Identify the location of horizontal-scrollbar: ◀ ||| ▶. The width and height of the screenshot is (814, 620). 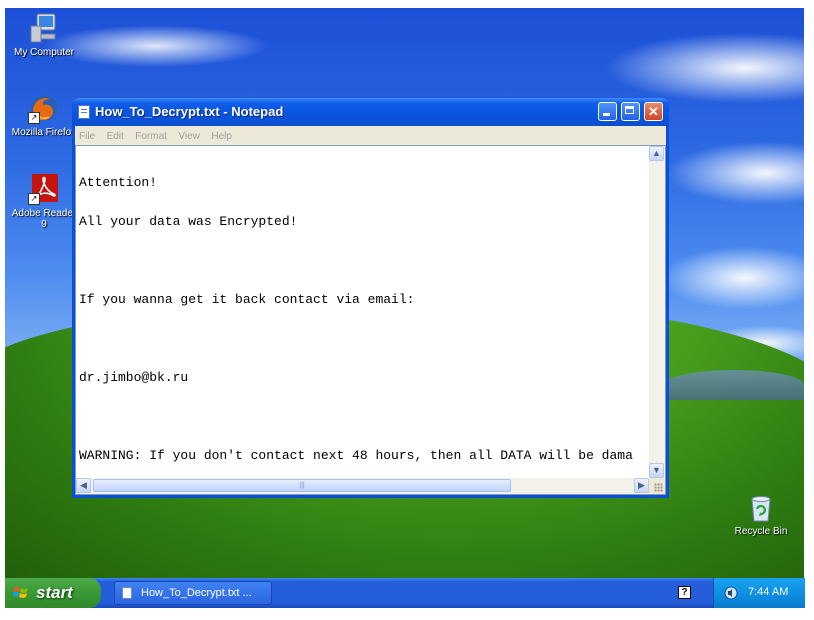
(362, 486).